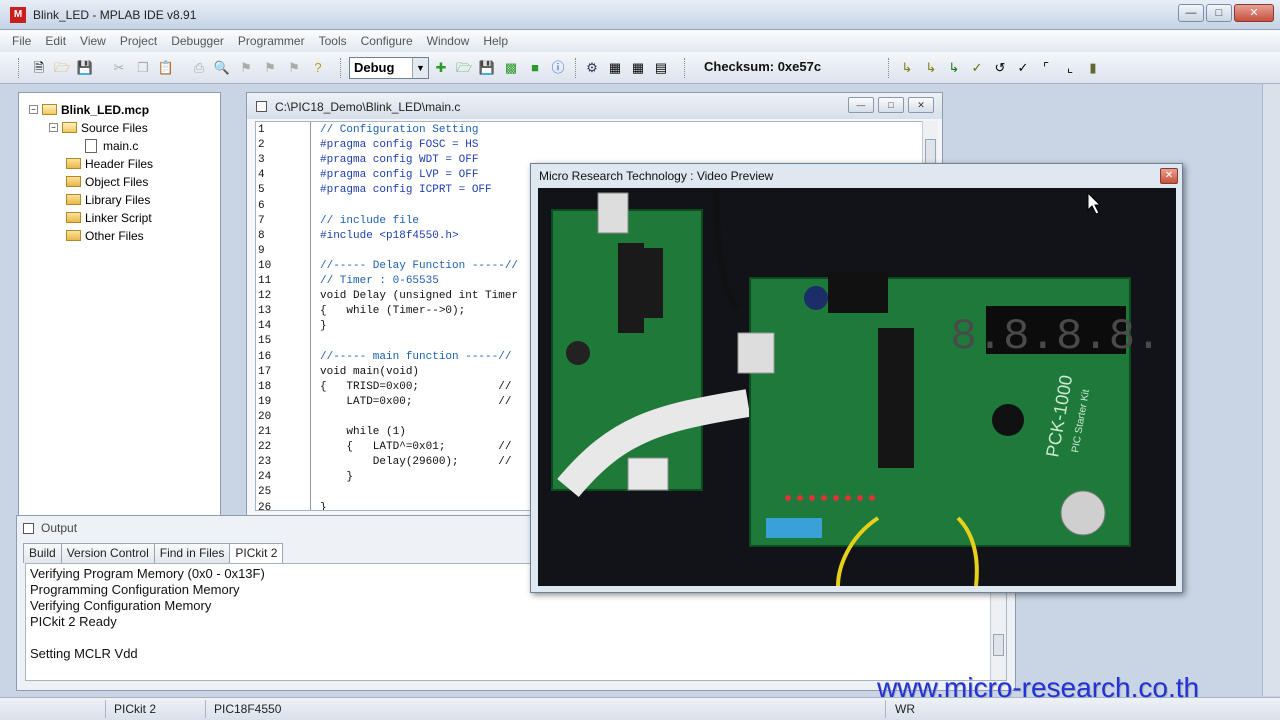  What do you see at coordinates (558, 67) in the screenshot?
I see `info-icon: ⓘ` at bounding box center [558, 67].